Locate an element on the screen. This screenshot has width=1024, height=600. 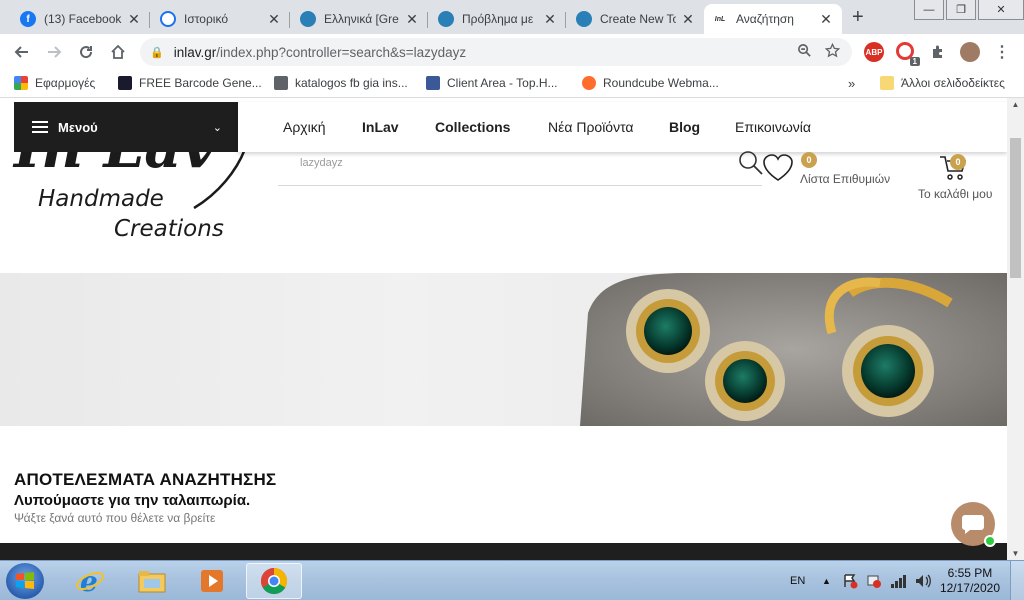
logo-line2: Creations is located at coordinates (169, 229).